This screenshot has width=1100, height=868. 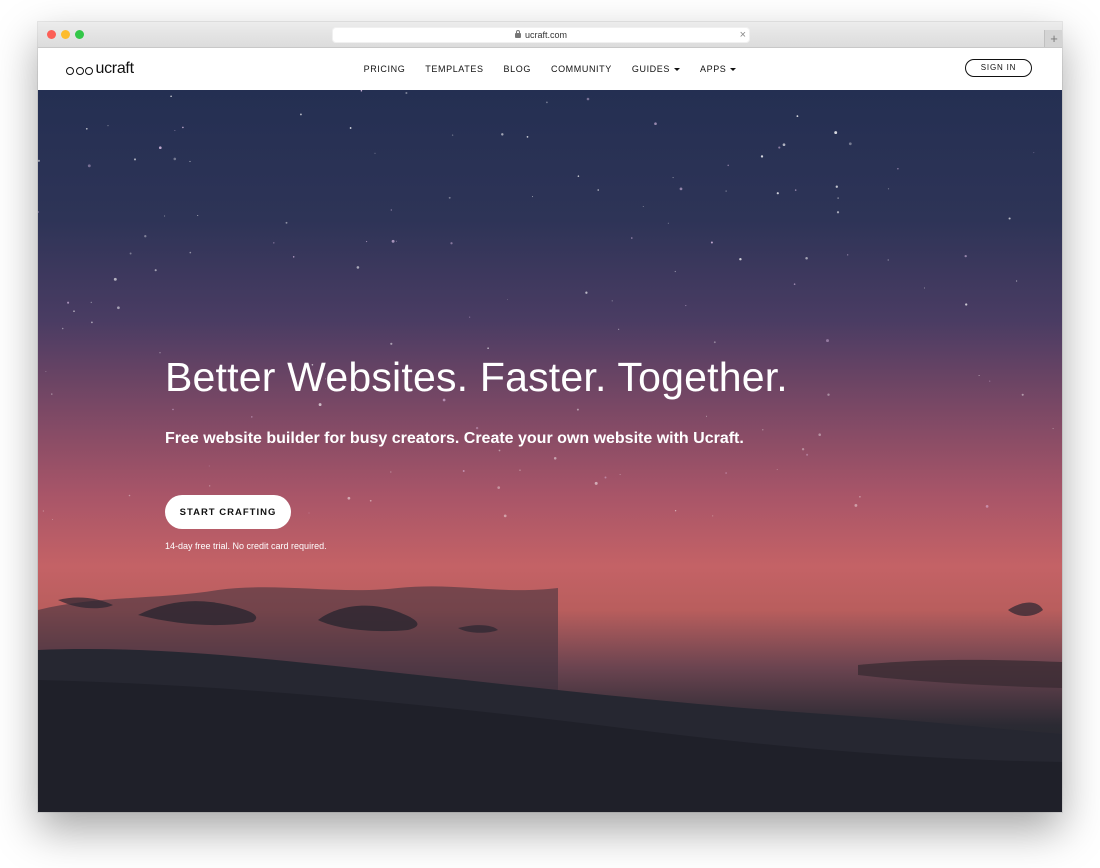 What do you see at coordinates (1053, 38) in the screenshot?
I see `new-tab-button: +` at bounding box center [1053, 38].